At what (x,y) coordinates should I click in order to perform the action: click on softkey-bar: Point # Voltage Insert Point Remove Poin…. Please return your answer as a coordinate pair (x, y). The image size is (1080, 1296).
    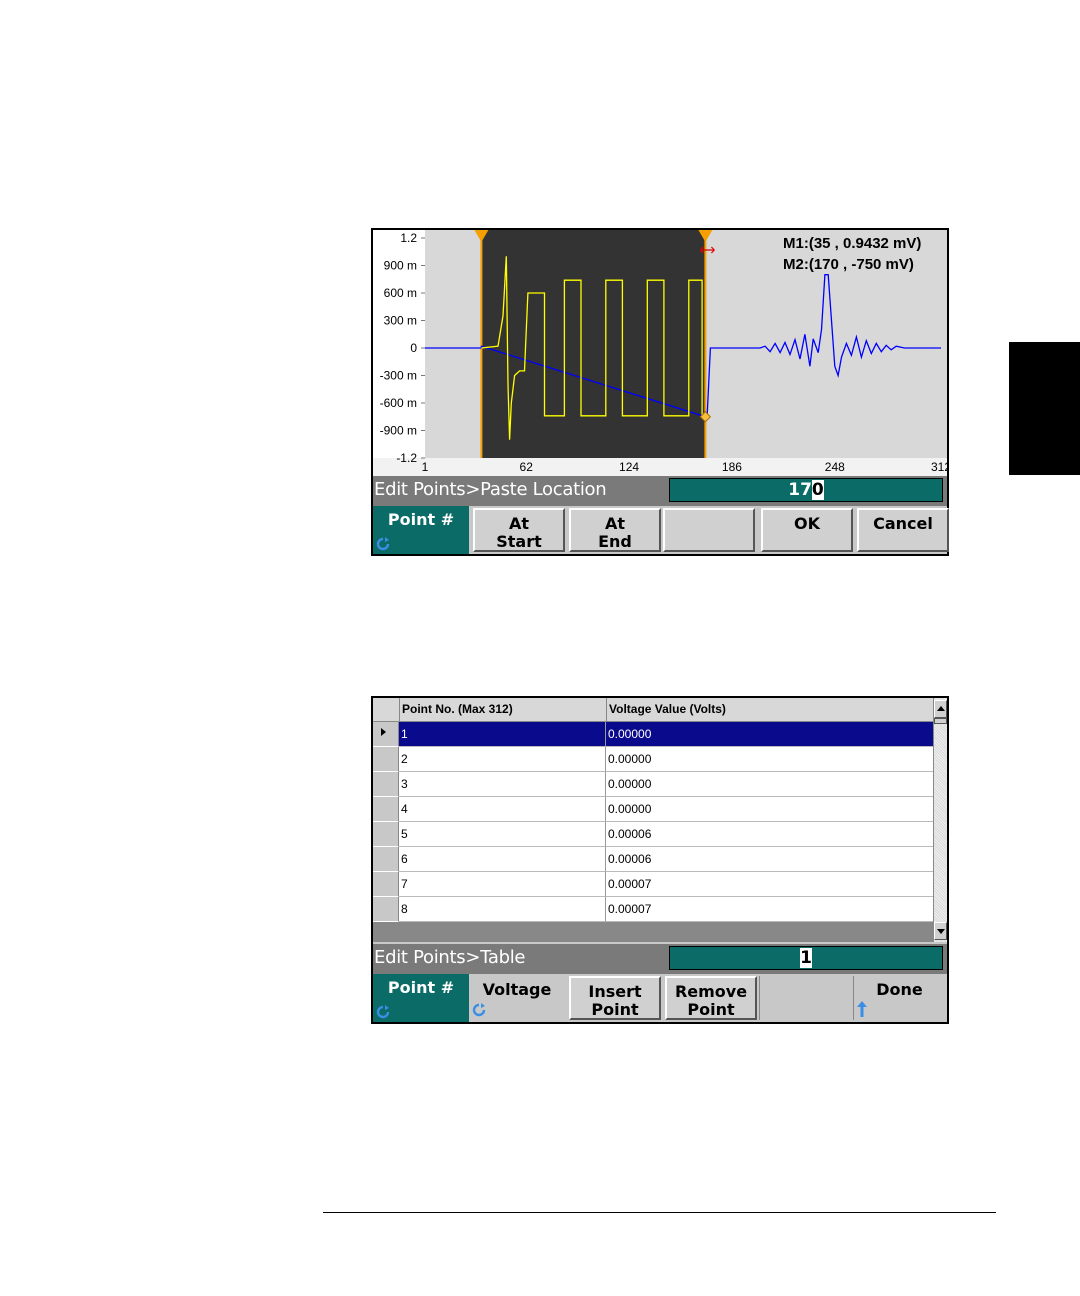
    Looking at the image, I should click on (660, 998).